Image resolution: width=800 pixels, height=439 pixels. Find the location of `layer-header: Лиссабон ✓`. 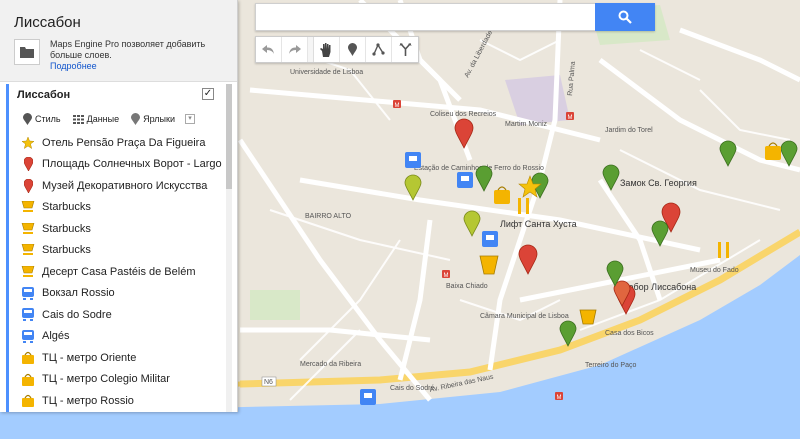

layer-header: Лиссабон ✓ is located at coordinates (120, 96).